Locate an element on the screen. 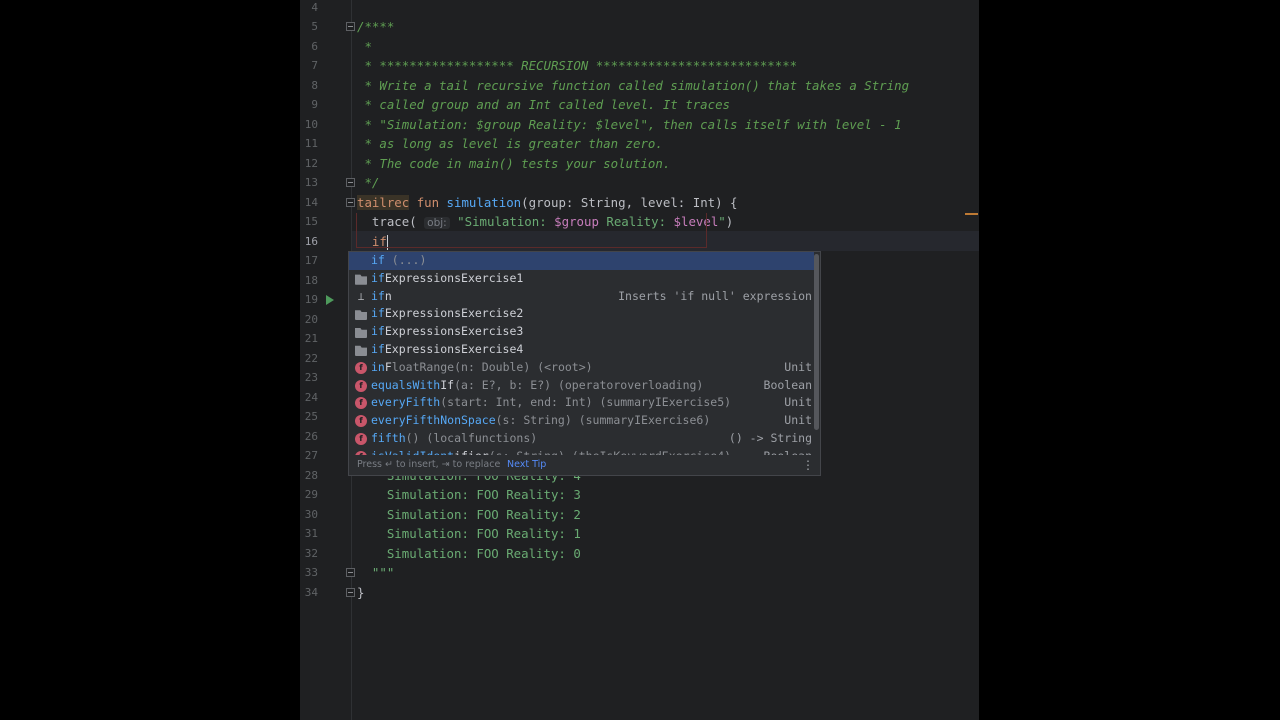 Image resolution: width=1280 pixels, height=720 pixels. string-literal: Reality: is located at coordinates (636, 221).